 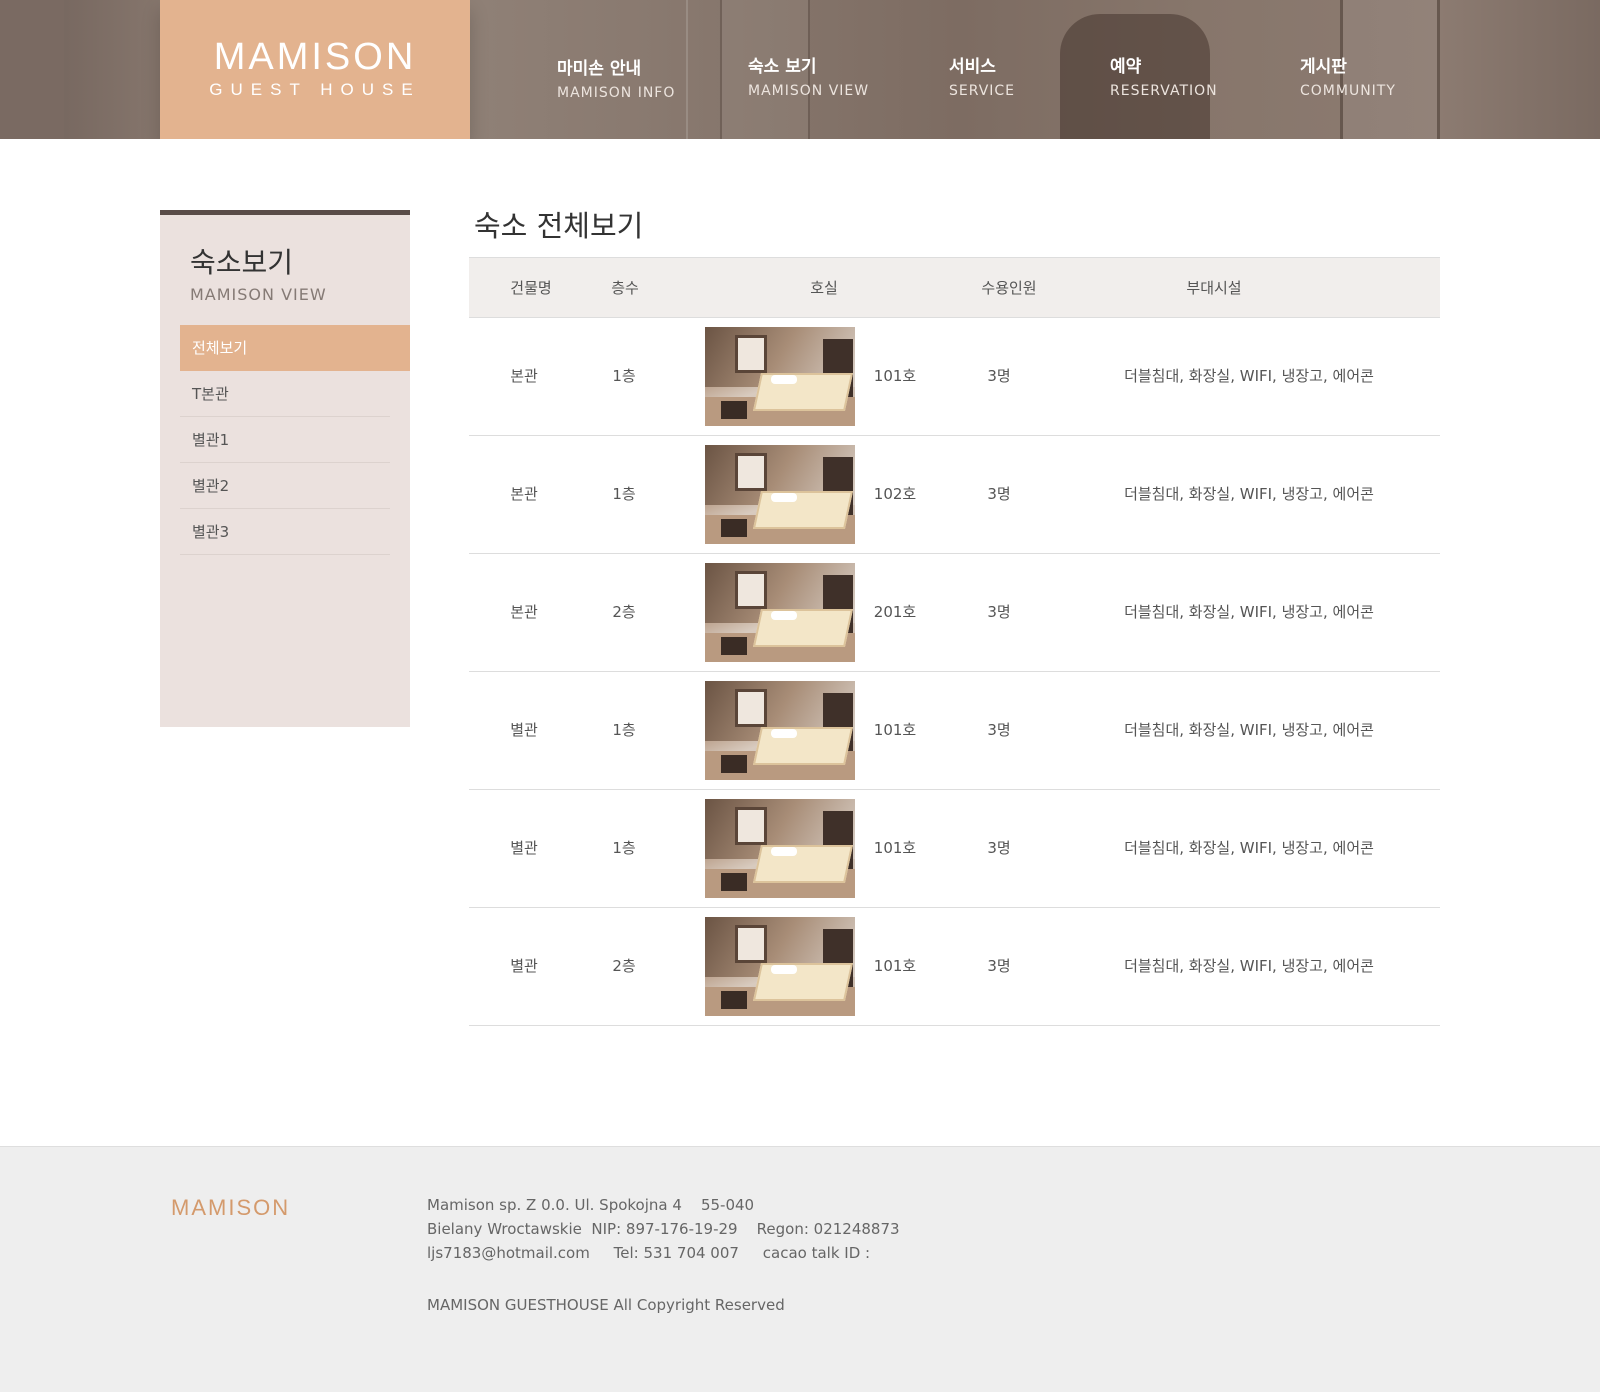 I want to click on nav-item-view: 숙소 보기 MAMISON VIEW, so click(x=808, y=75).